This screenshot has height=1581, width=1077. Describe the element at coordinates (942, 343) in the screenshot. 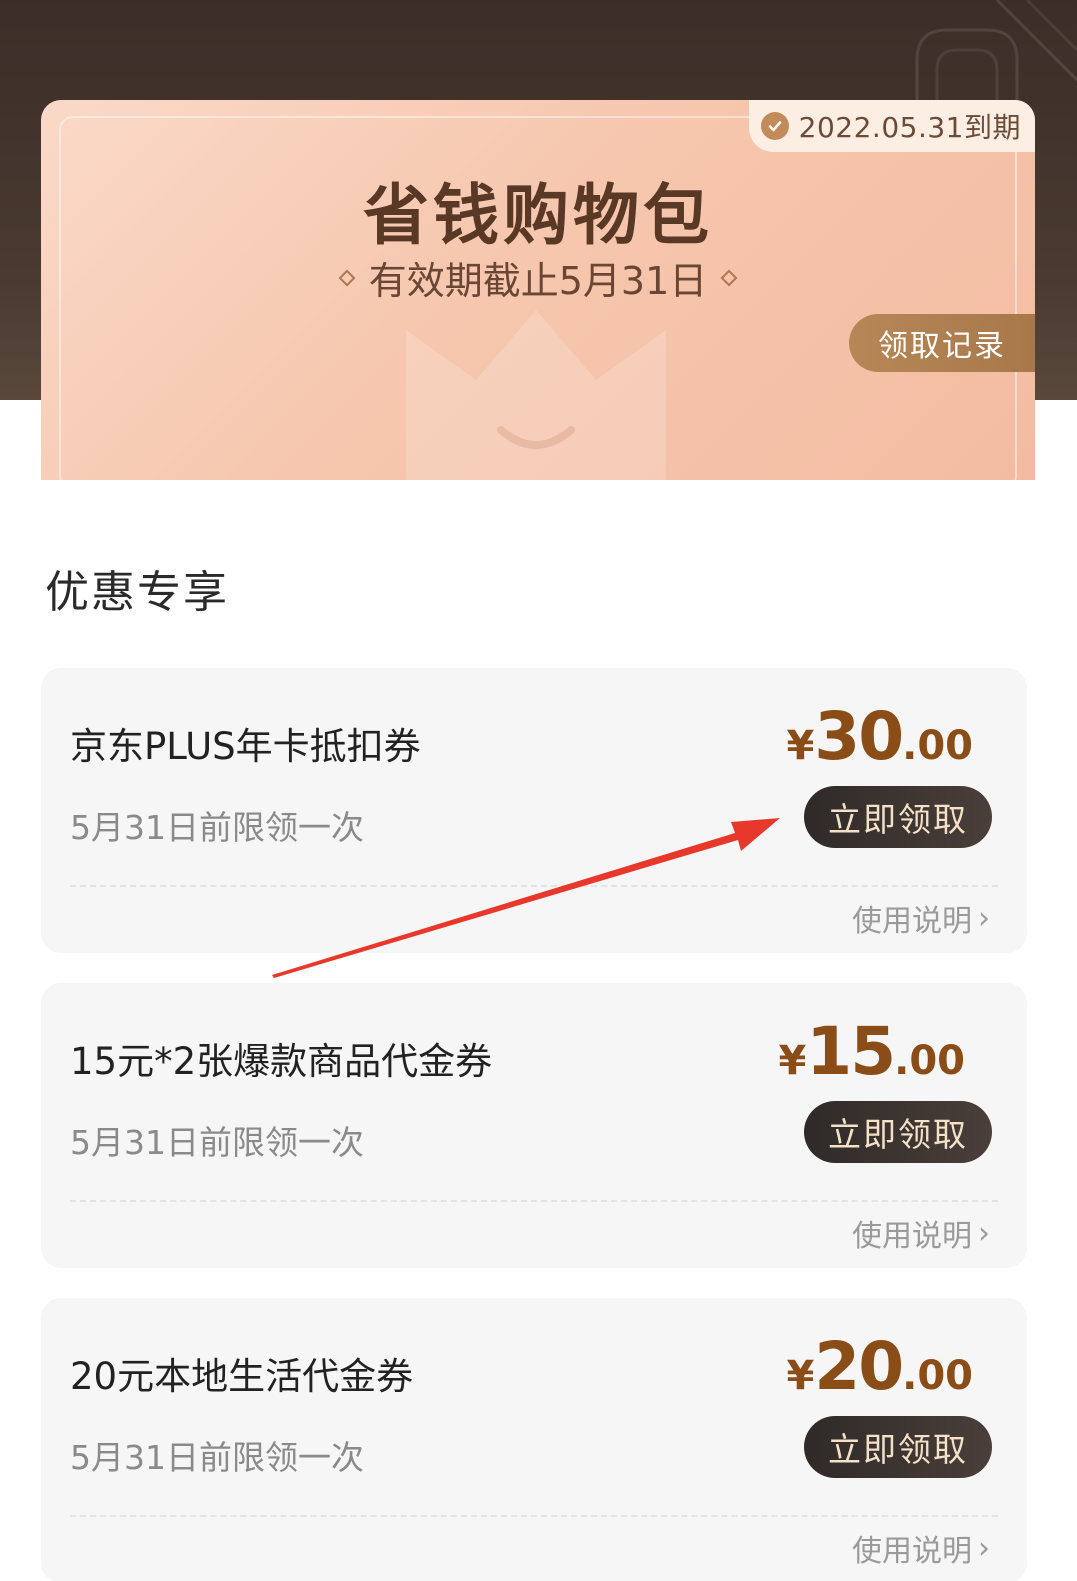

I see `claim-record-button: 领取记录` at that location.